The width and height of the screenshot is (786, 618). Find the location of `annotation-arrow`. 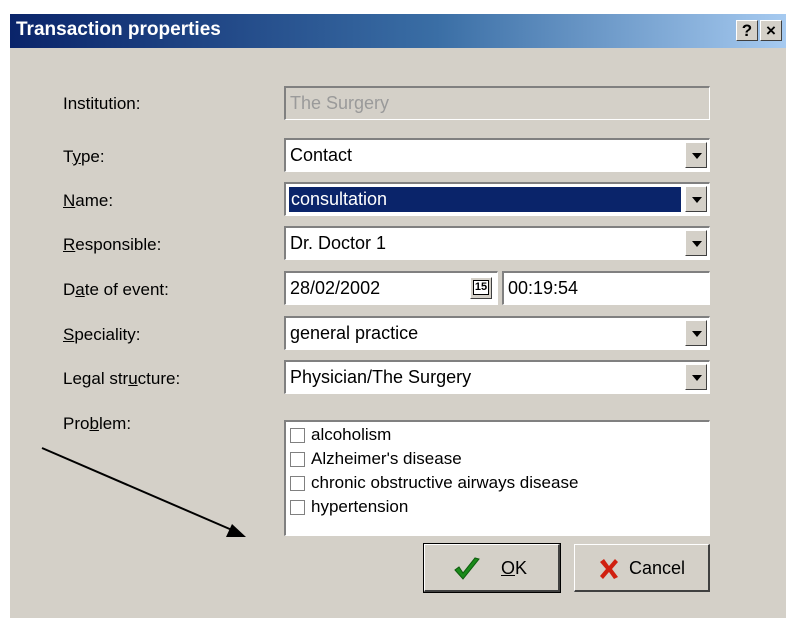

annotation-arrow is located at coordinates (143, 492).